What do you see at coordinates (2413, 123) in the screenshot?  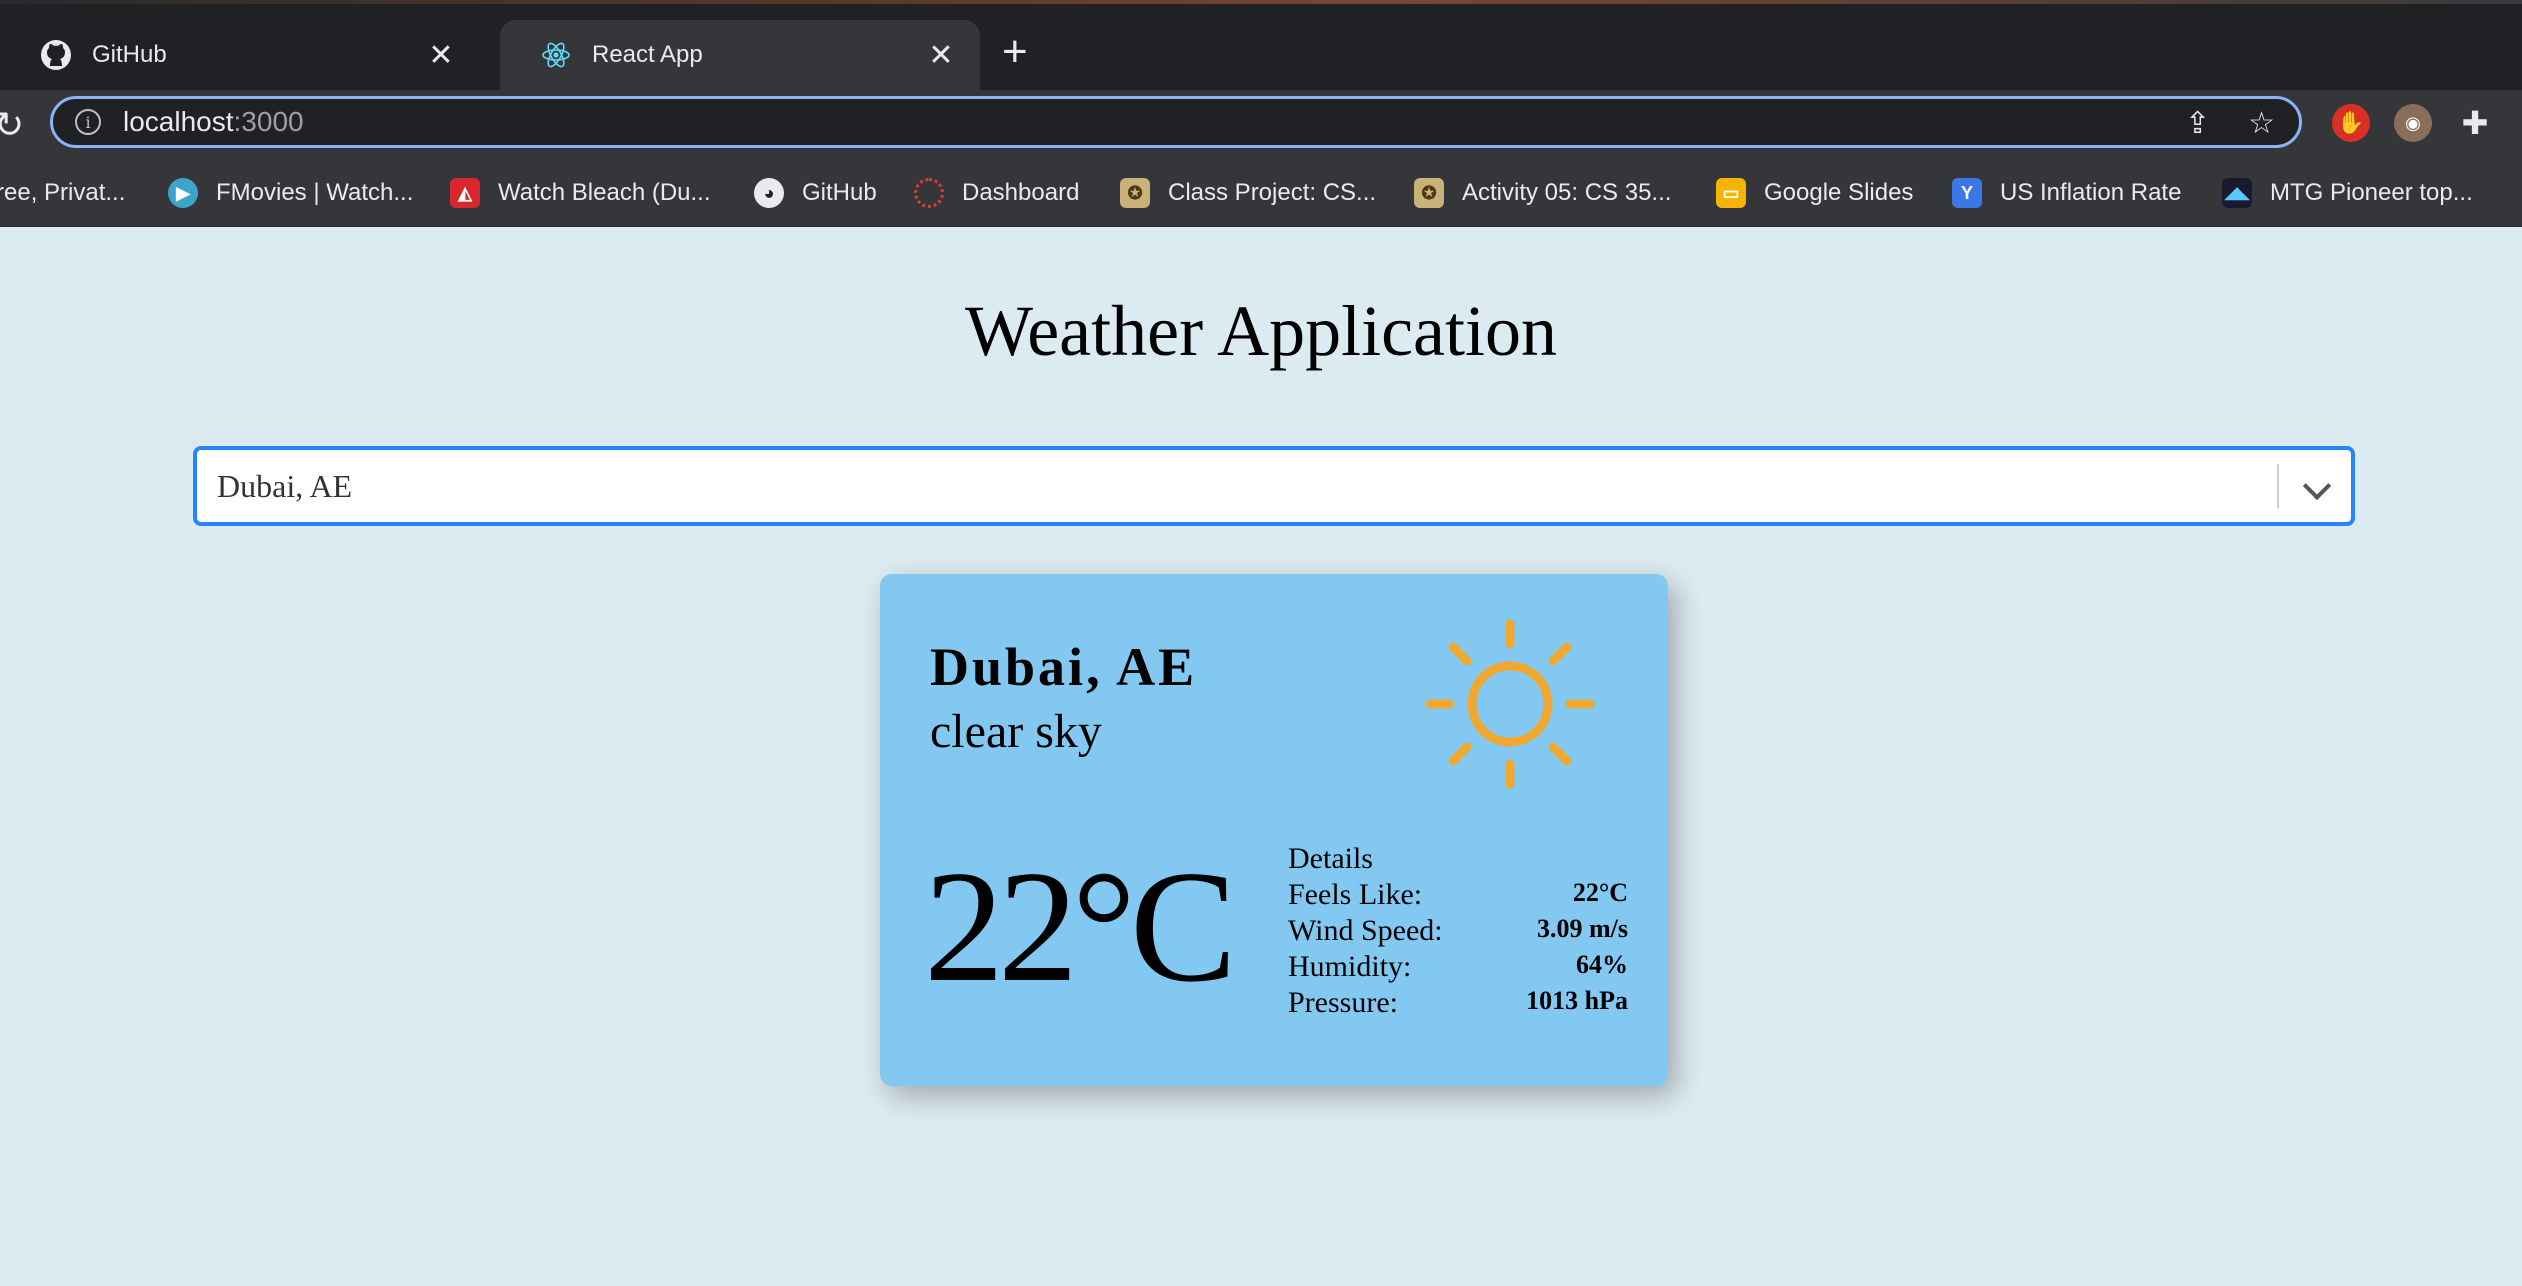 I see `profile-avatar-icon: ◉` at bounding box center [2413, 123].